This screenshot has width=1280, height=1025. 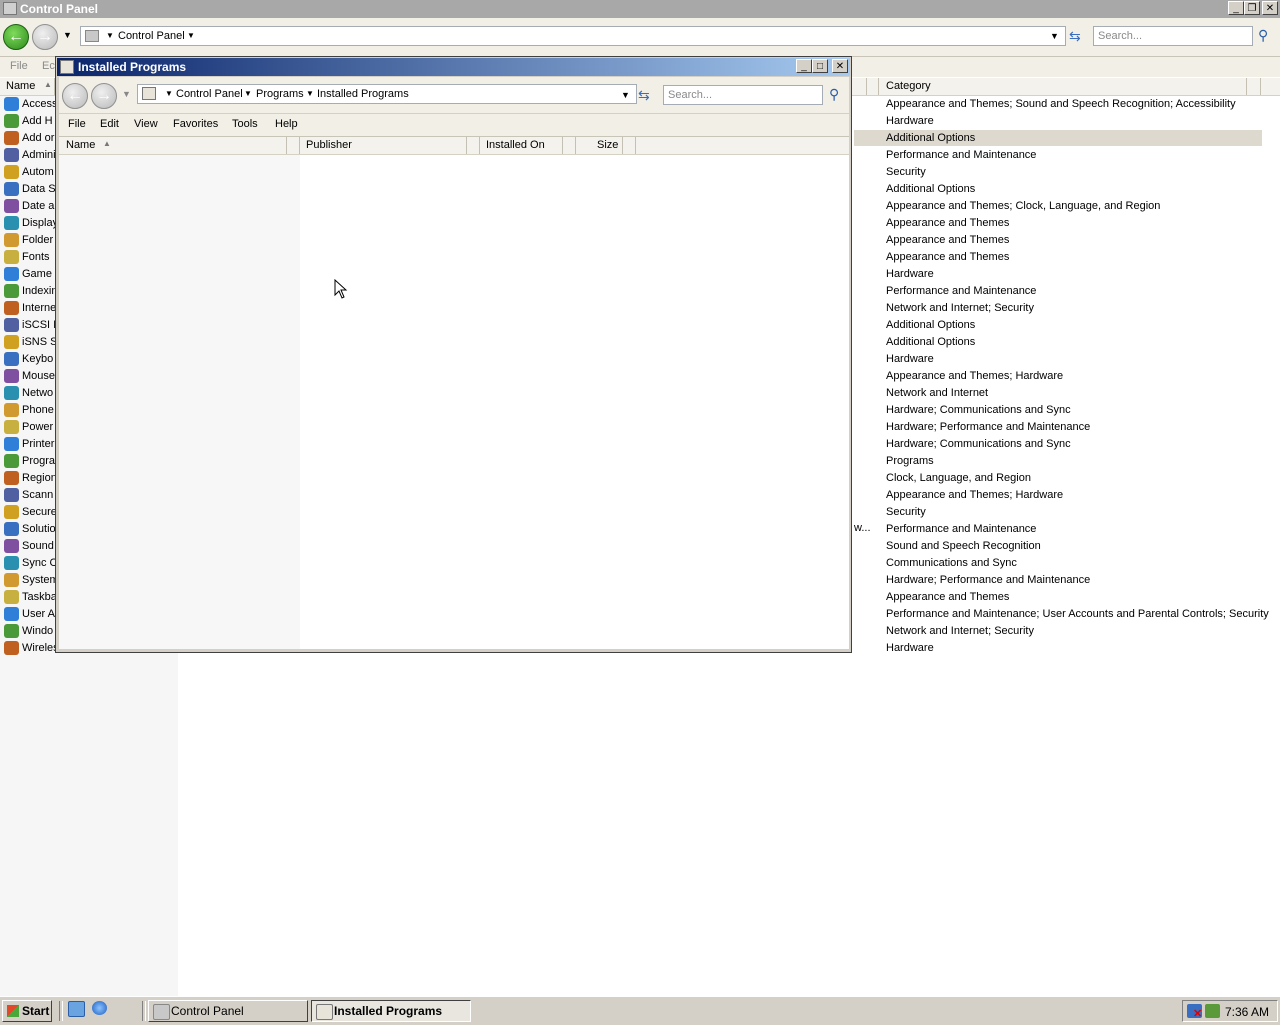 What do you see at coordinates (30, 155) in the screenshot?
I see `list-item: Admini` at bounding box center [30, 155].